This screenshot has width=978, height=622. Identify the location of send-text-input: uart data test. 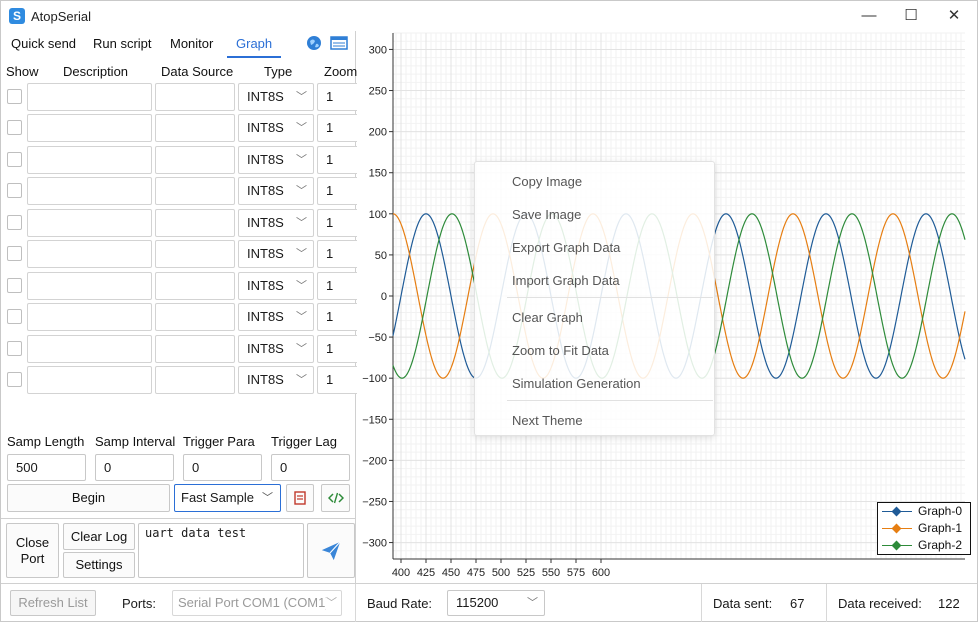
(221, 550).